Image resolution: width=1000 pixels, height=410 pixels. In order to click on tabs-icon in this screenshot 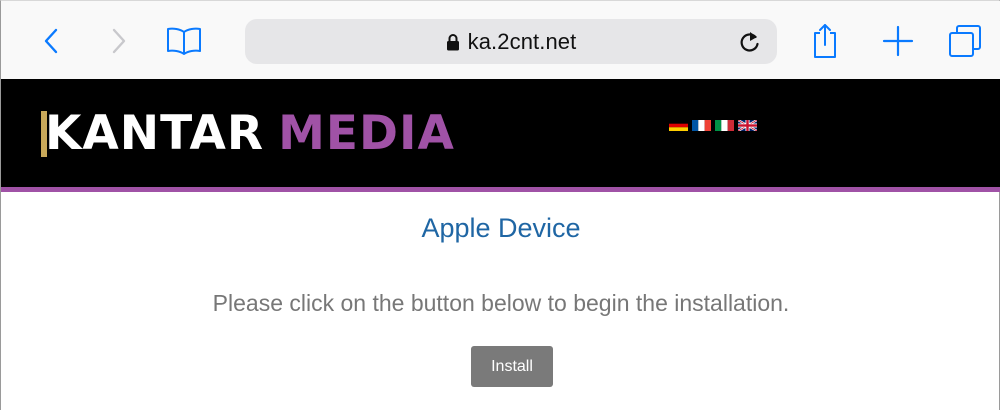, I will do `click(965, 41)`.